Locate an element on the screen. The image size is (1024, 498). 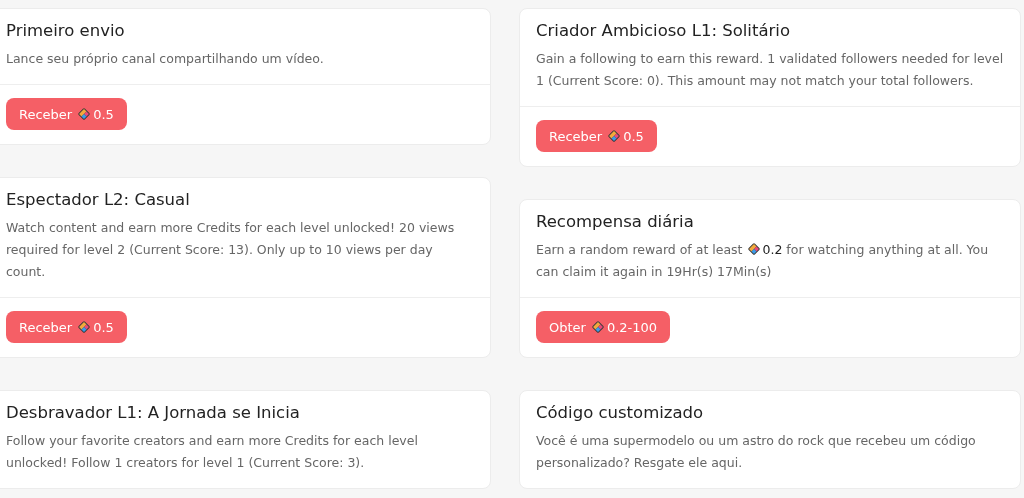
card-description: Gain a following to earn this reward. 1 validated followers needed for level 1 (Current Score: 0). This amount may not match your total followers. is located at coordinates (770, 70).